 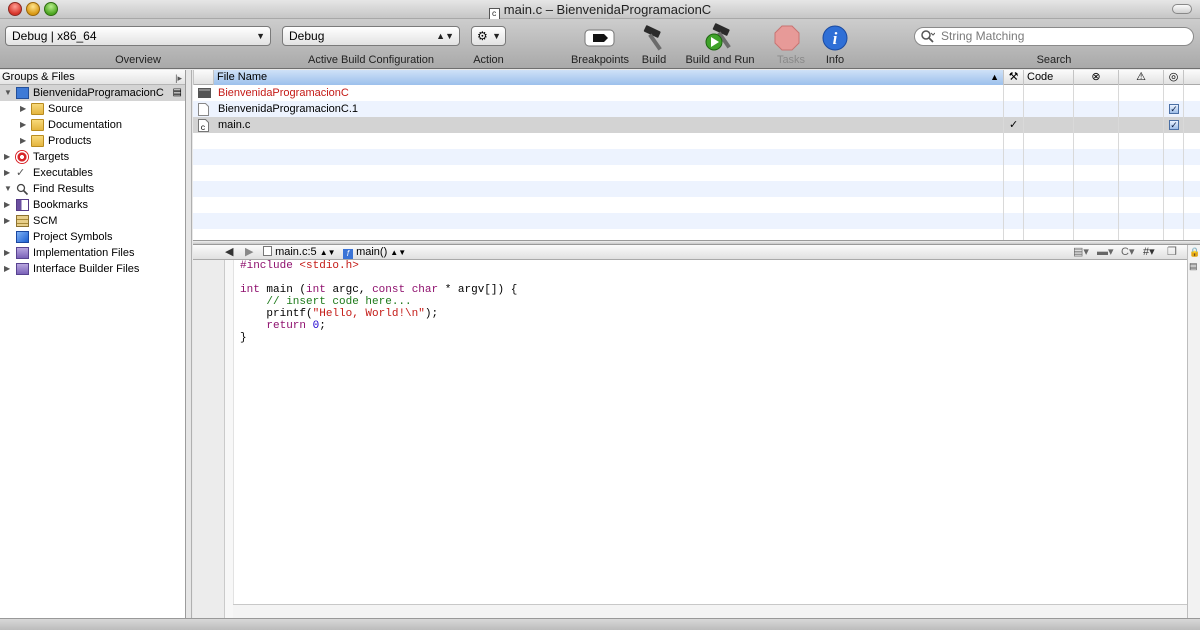 I want to click on code-folding-ribbon, so click(x=229, y=439).